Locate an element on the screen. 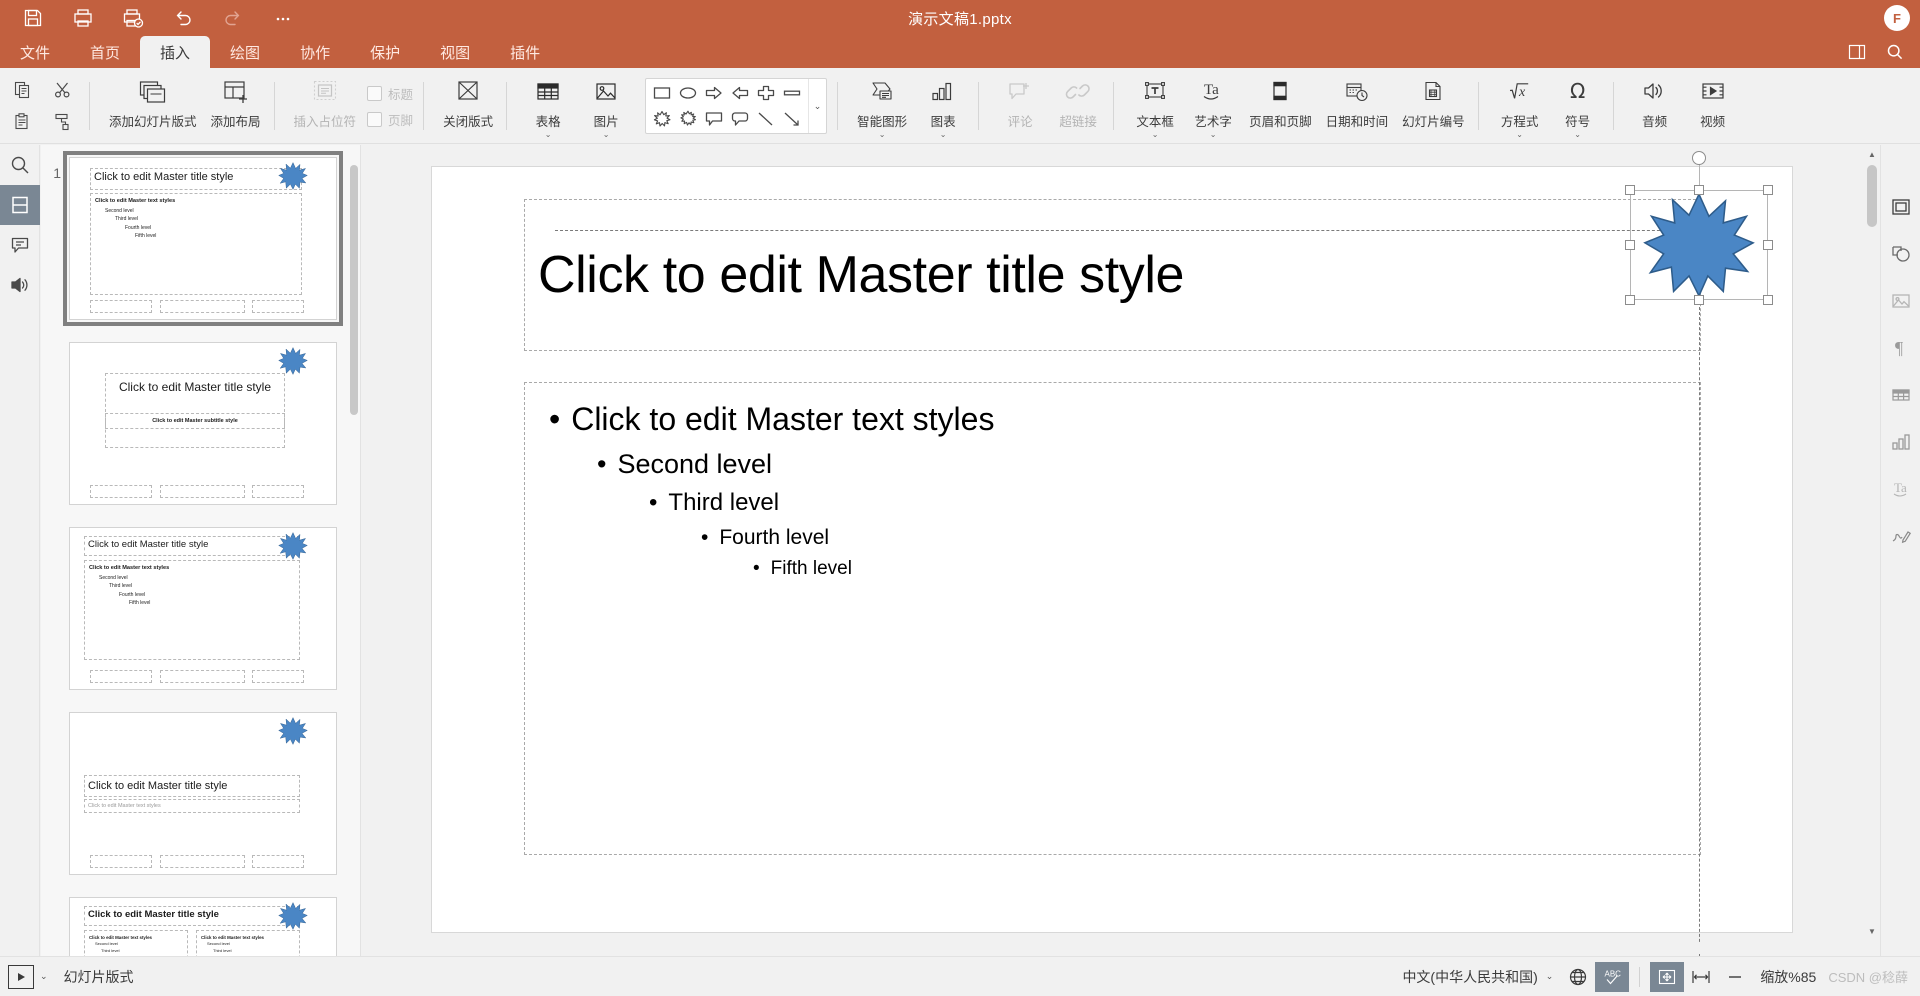  slide-number-button: 幻灯片编号 is located at coordinates (1433, 106).